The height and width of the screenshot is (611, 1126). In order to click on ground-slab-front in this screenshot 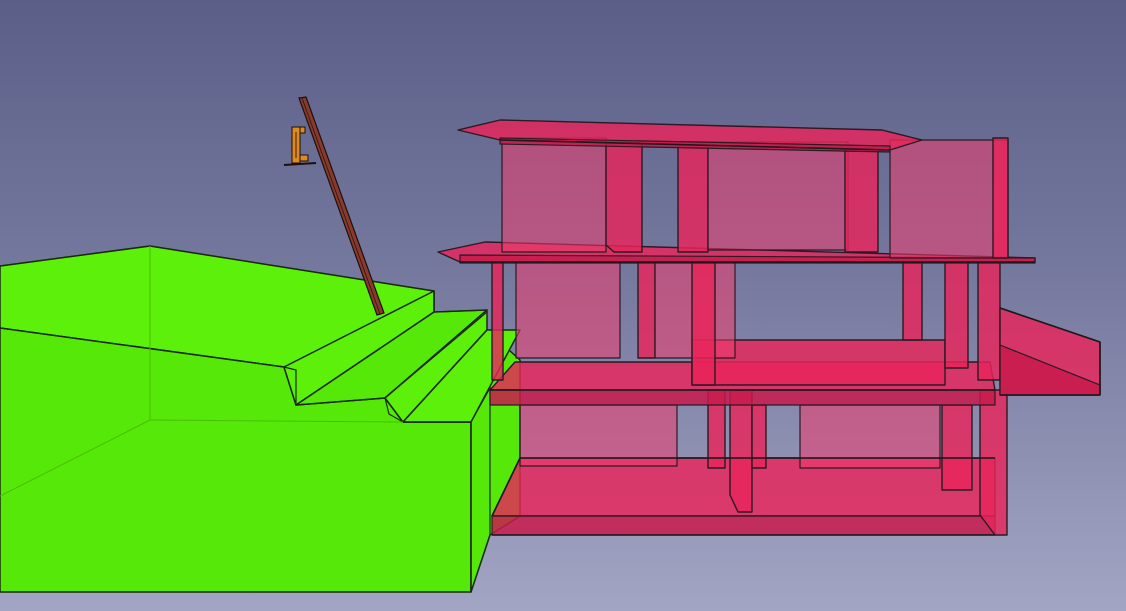, I will do `click(743, 525)`.